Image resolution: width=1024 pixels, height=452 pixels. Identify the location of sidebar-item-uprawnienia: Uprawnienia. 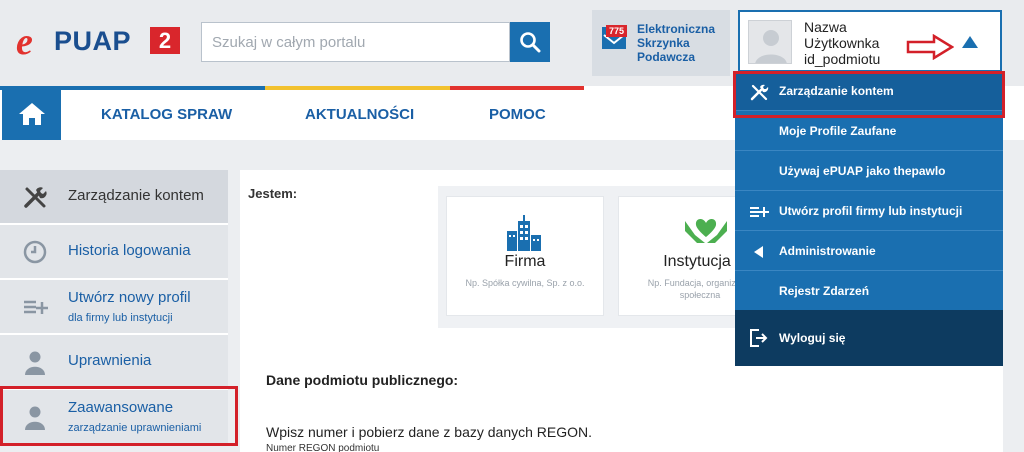
(114, 362).